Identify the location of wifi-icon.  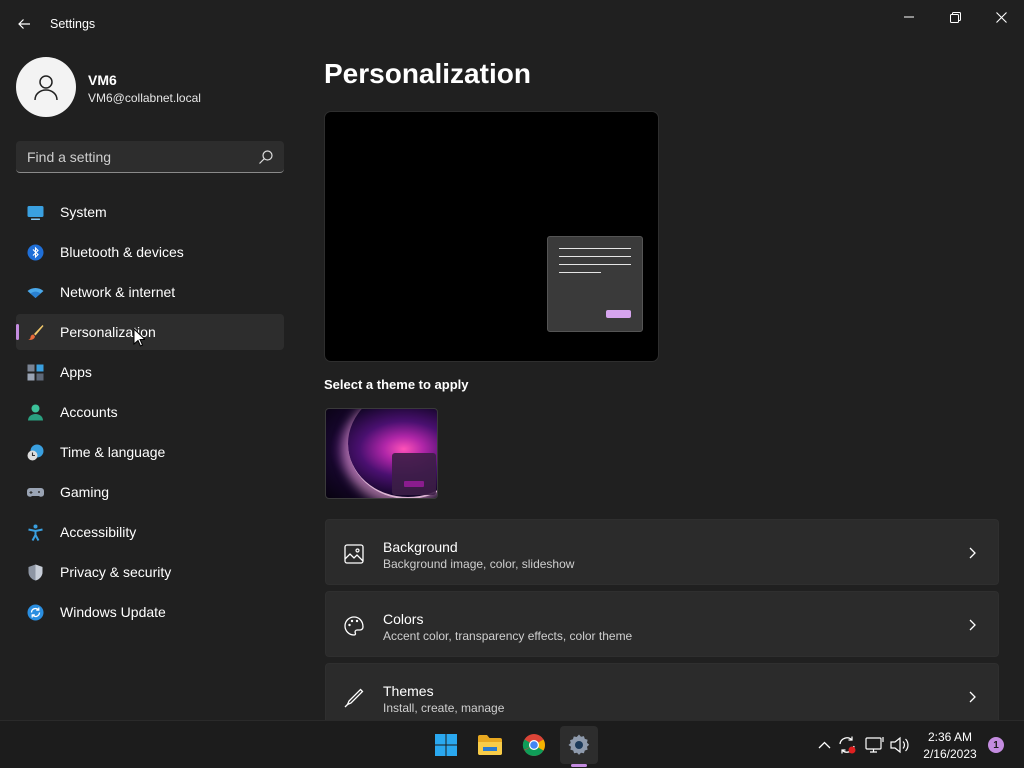
(35, 292).